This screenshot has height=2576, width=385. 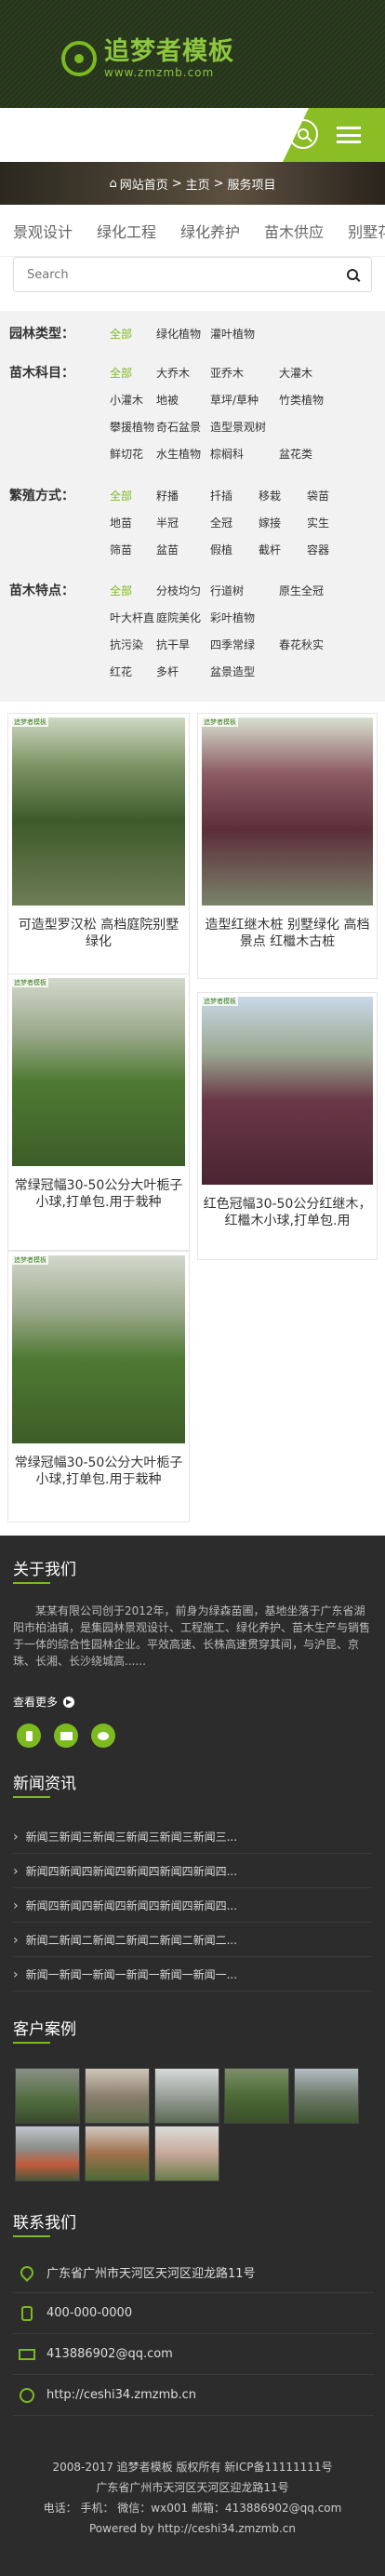 I want to click on contact-email: 413886902@qq.com, so click(x=193, y=2354).